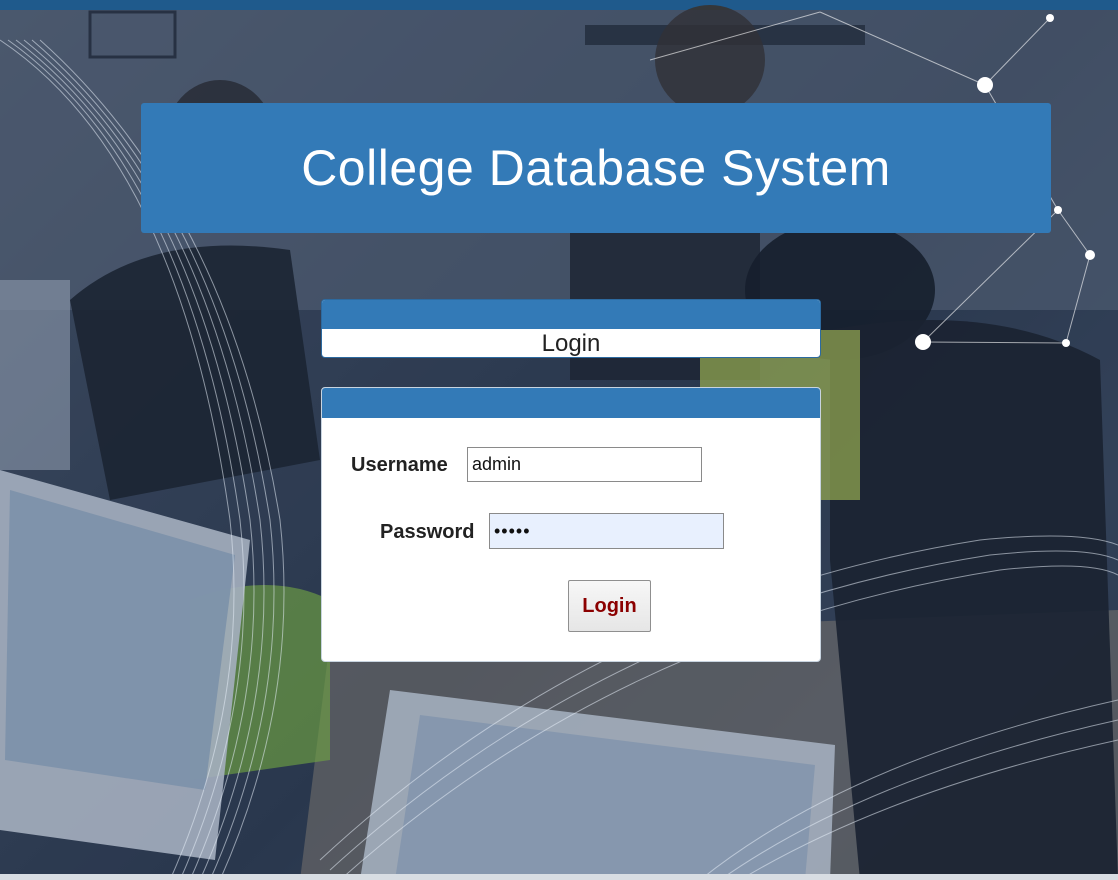  Describe the element at coordinates (571, 343) in the screenshot. I see `login-heading: Login` at that location.